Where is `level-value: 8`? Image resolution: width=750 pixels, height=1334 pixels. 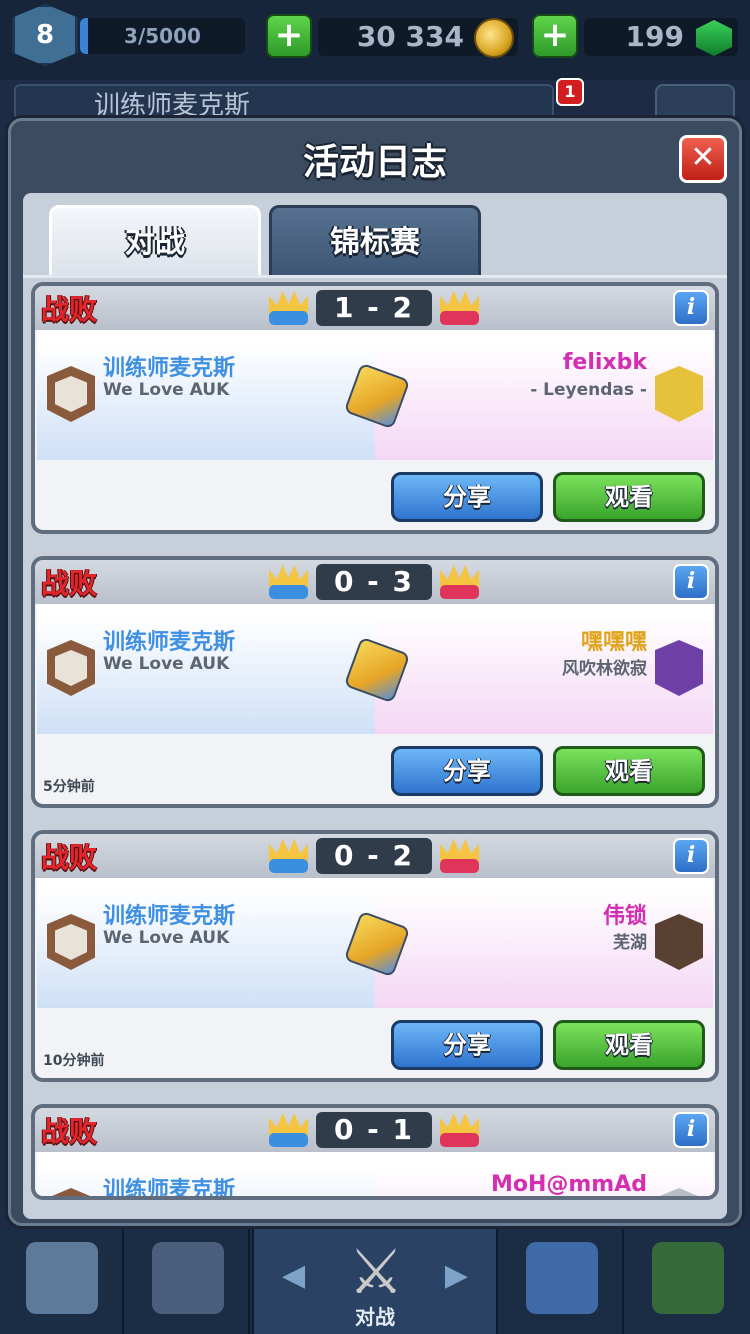 level-value: 8 is located at coordinates (45, 35).